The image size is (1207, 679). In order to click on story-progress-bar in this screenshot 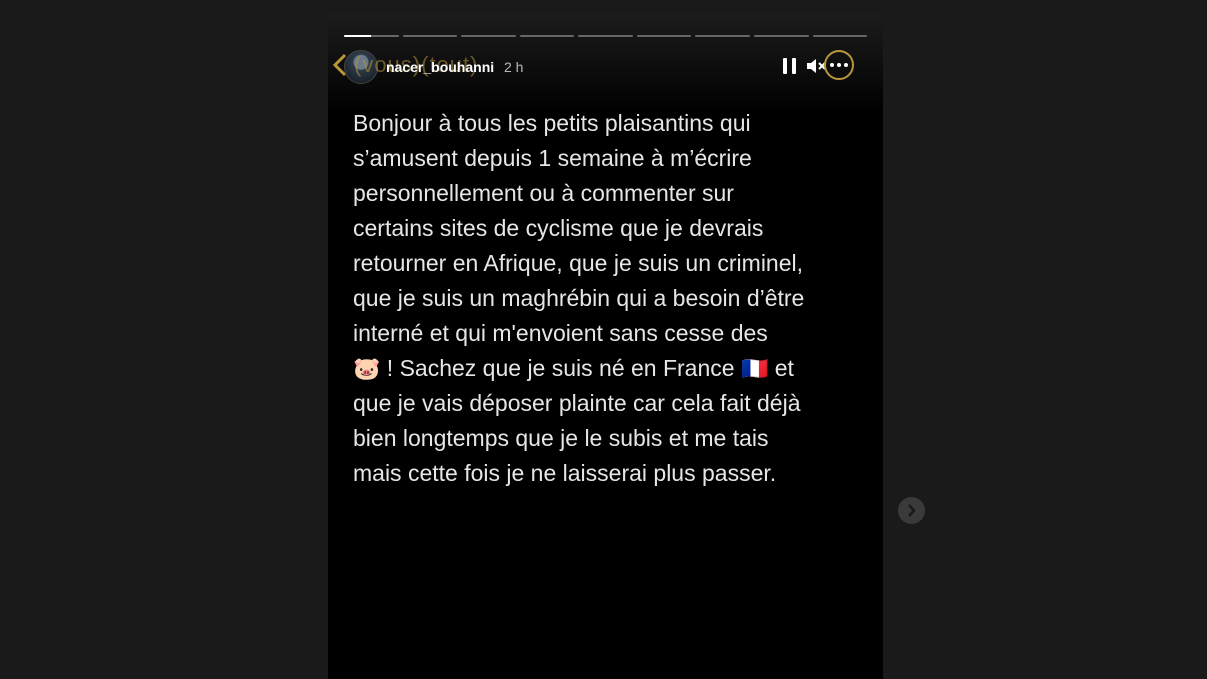, I will do `click(606, 36)`.